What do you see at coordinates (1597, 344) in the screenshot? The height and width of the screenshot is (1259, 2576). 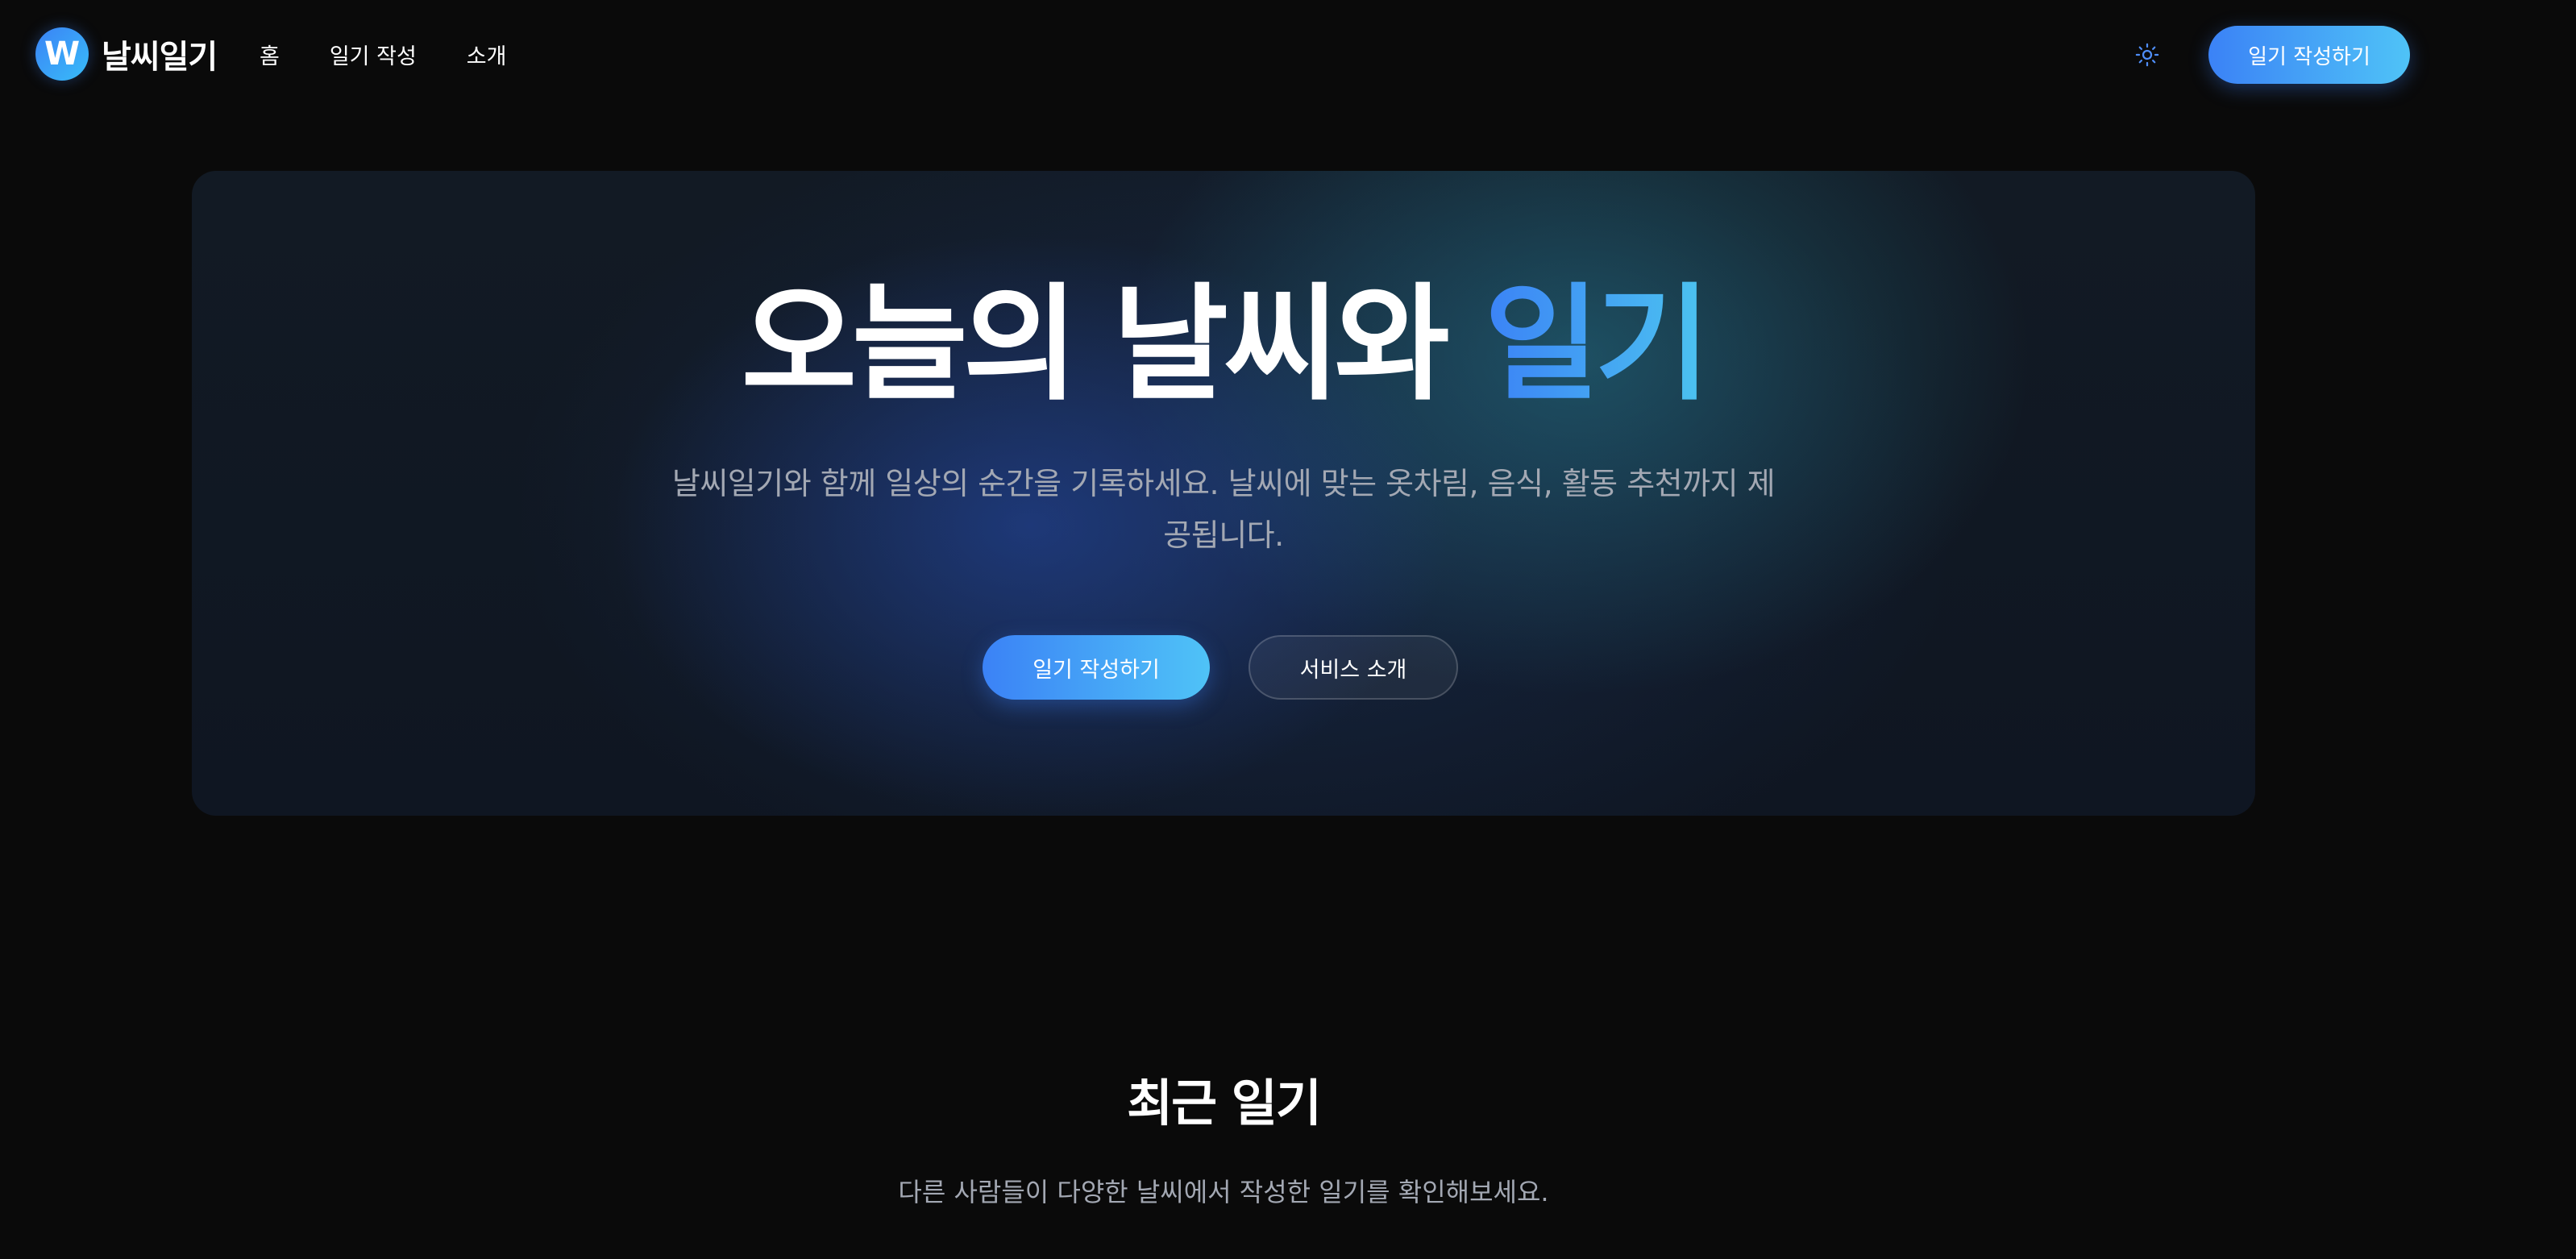 I see `hero-title-accent: 일기` at bounding box center [1597, 344].